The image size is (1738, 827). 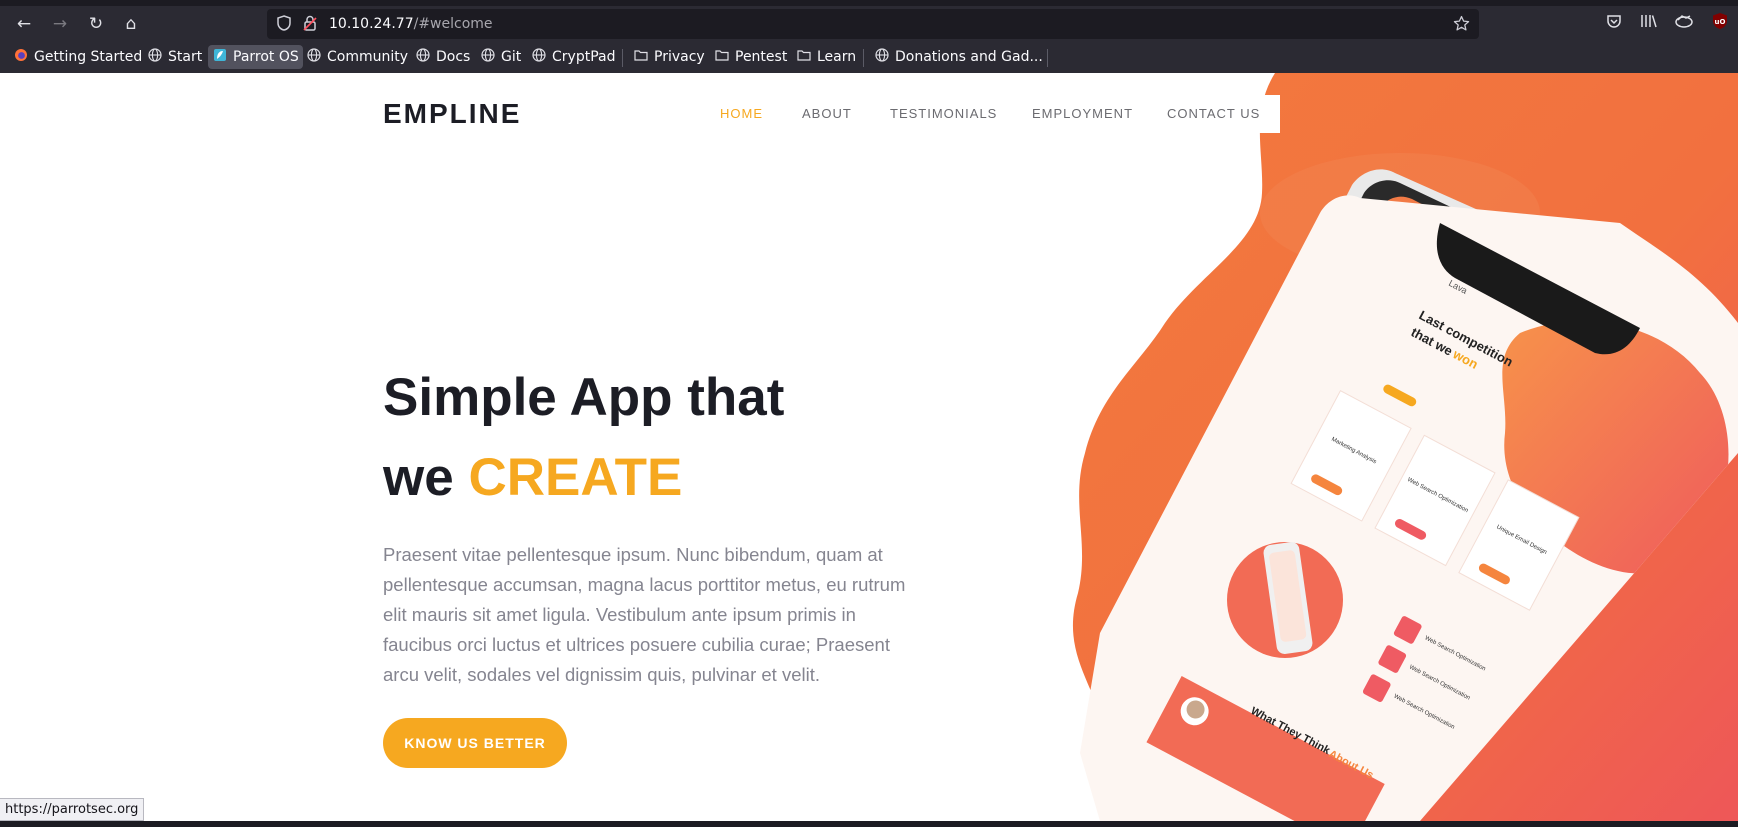 I want to click on site-logo: EMPLINE, so click(x=452, y=114).